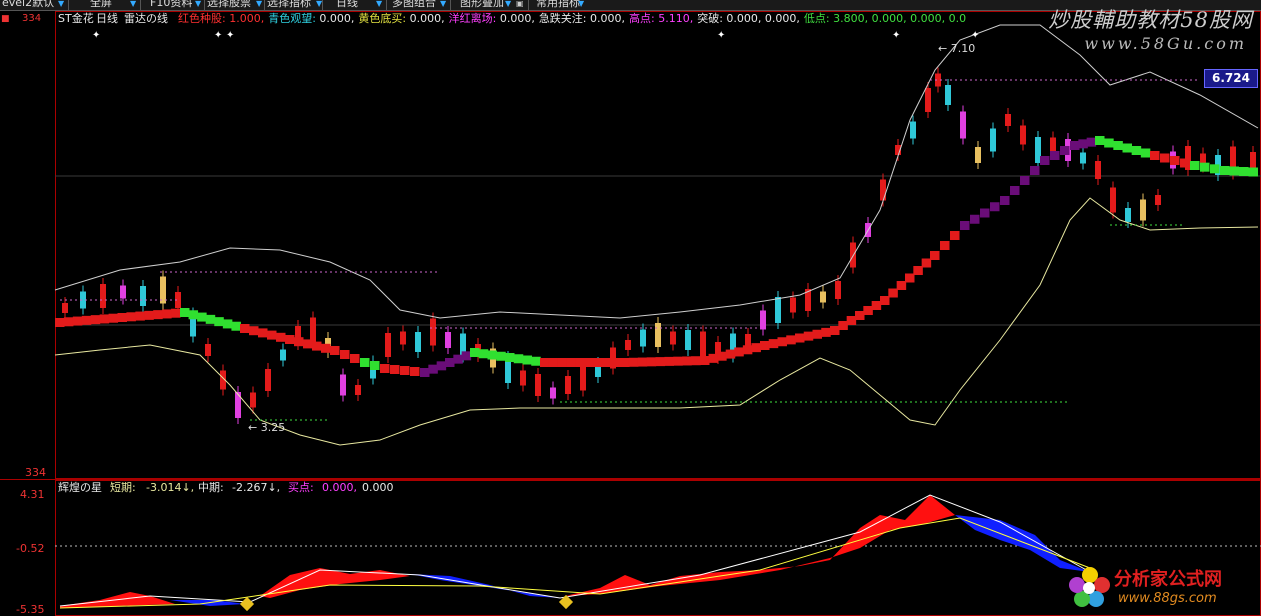  Describe the element at coordinates (211, 487) in the screenshot. I see `mid-term-label: 中期:` at that location.